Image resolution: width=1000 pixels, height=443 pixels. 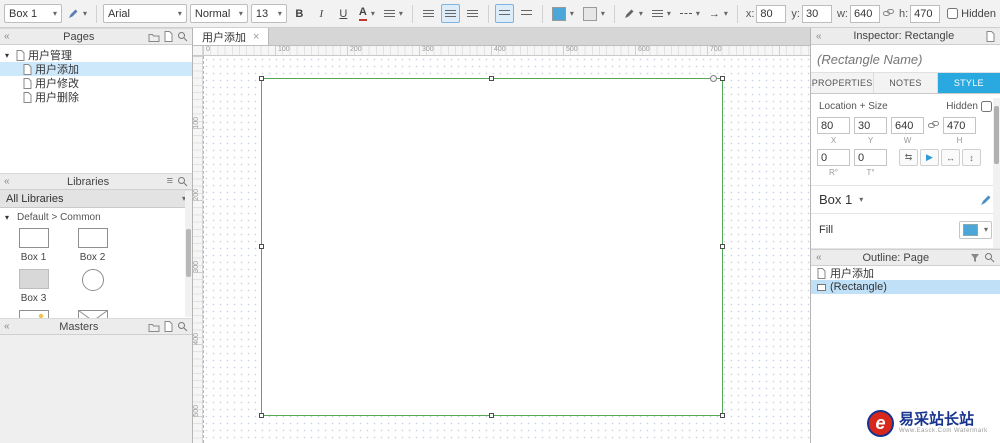 I want to click on line-width-button: ▾, so click(x=661, y=13).